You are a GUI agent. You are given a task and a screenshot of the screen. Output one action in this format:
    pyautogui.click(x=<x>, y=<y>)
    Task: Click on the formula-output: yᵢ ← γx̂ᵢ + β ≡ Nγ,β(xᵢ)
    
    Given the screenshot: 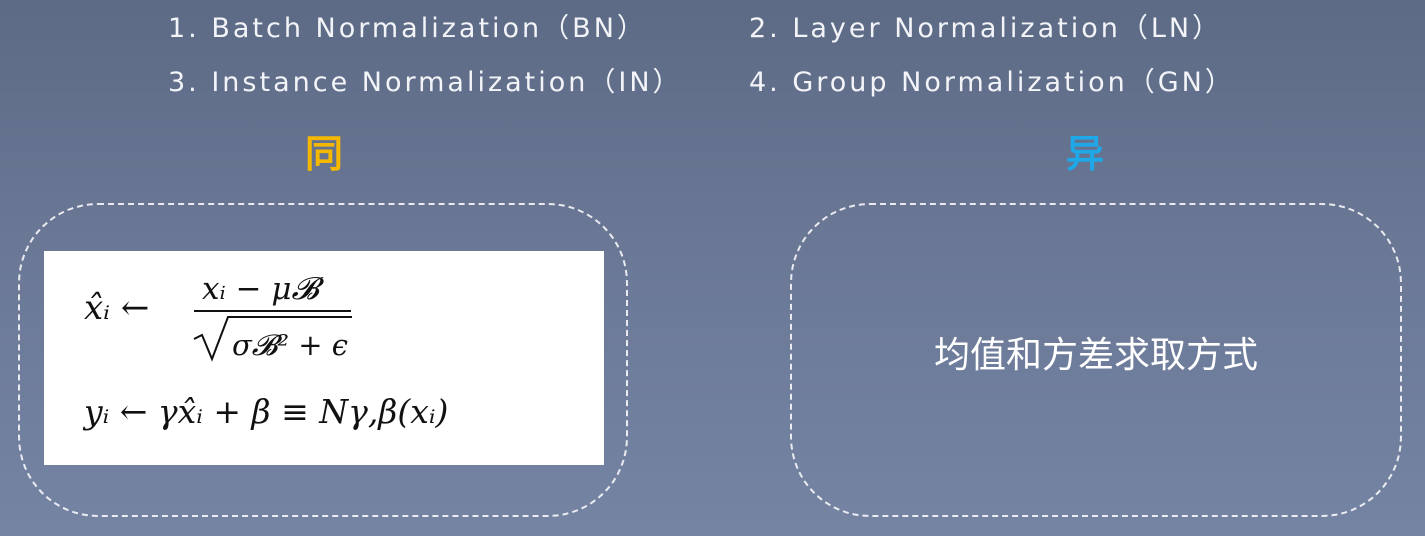 What is the action you would take?
    pyautogui.click(x=265, y=411)
    